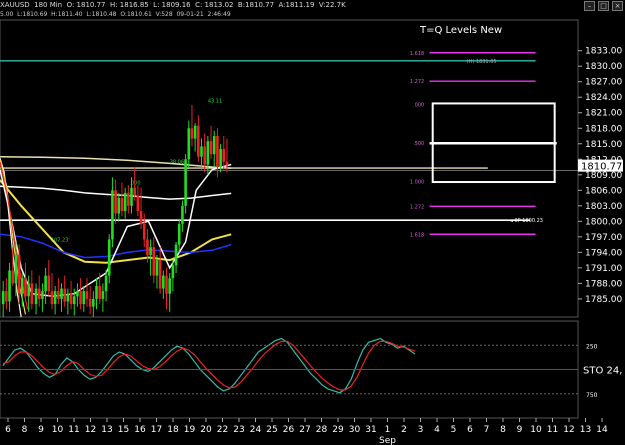 The image size is (625, 445). Describe the element at coordinates (526, 221) in the screenshot. I see `annotation-label: ◄ 0P 1800.23` at that location.